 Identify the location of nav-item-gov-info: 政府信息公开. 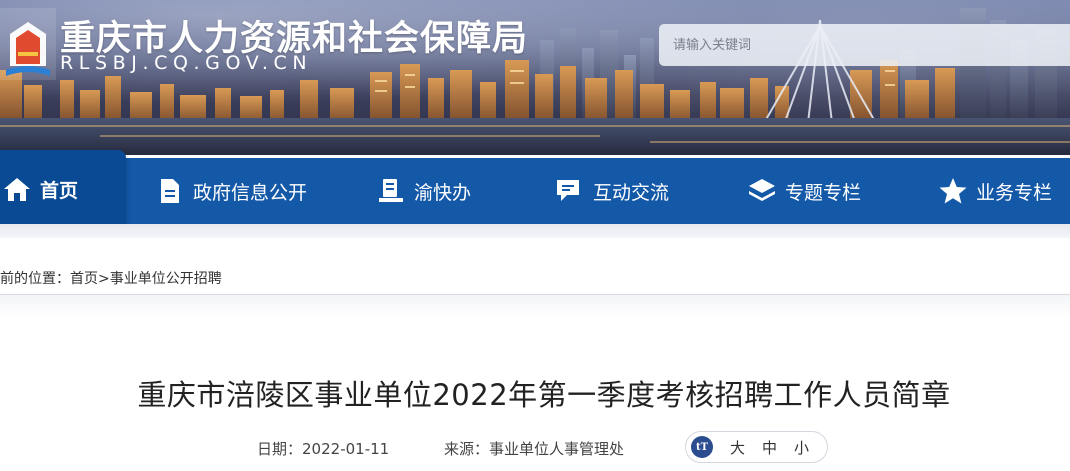
(231, 191).